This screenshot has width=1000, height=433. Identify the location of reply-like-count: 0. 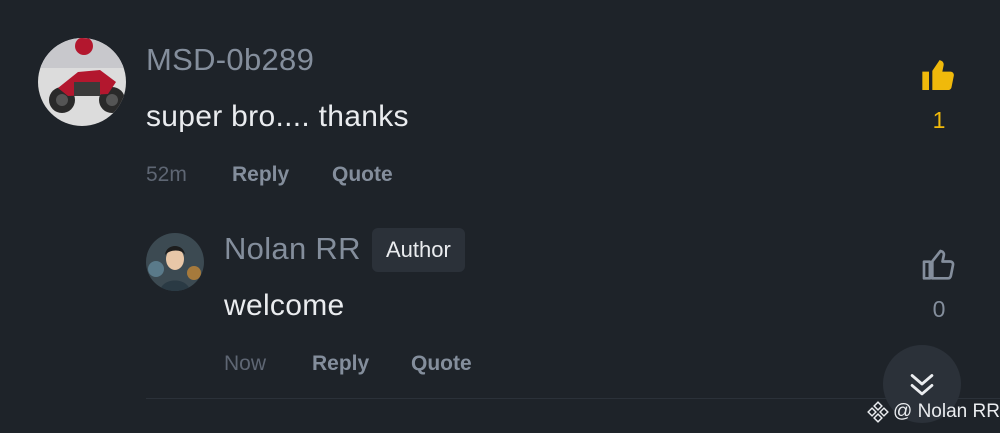
(939, 309).